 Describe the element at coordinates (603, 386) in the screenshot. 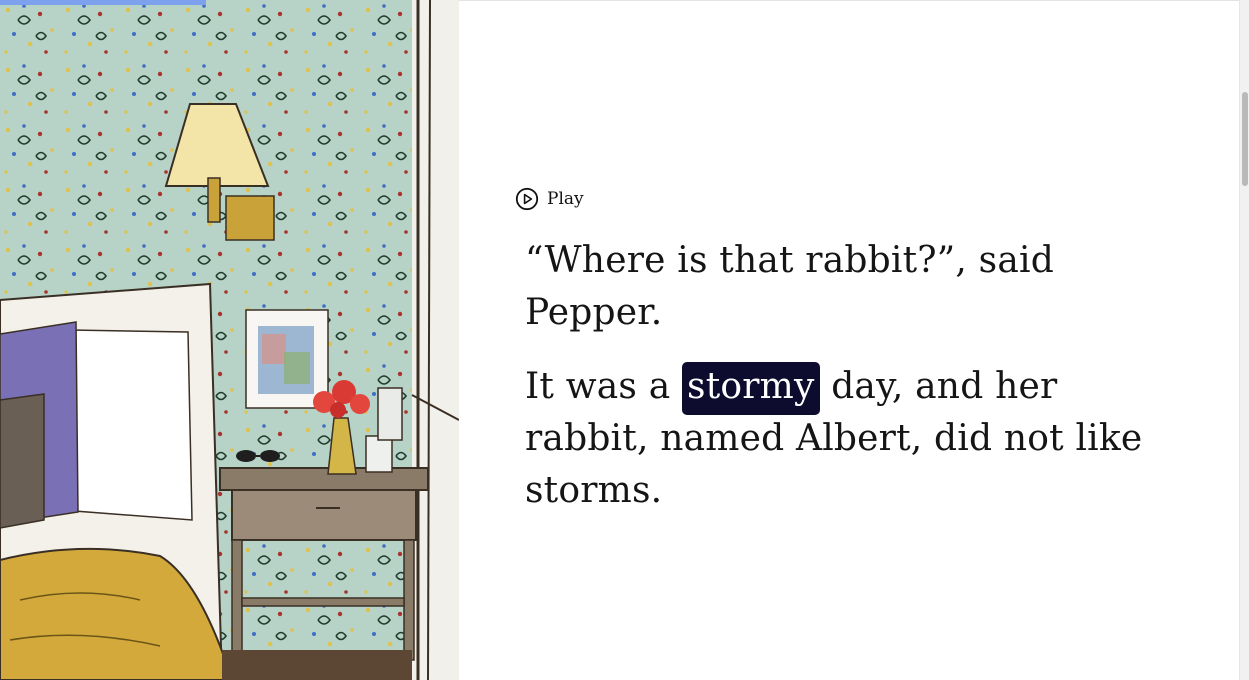

I see `story-text-before-highlight: It was a` at that location.